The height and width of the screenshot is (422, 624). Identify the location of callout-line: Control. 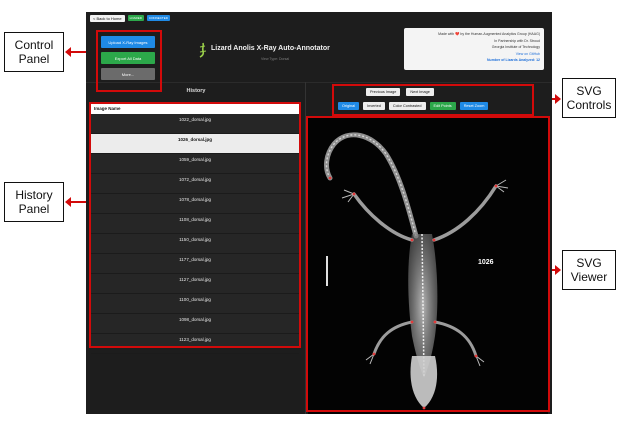
(34, 45).